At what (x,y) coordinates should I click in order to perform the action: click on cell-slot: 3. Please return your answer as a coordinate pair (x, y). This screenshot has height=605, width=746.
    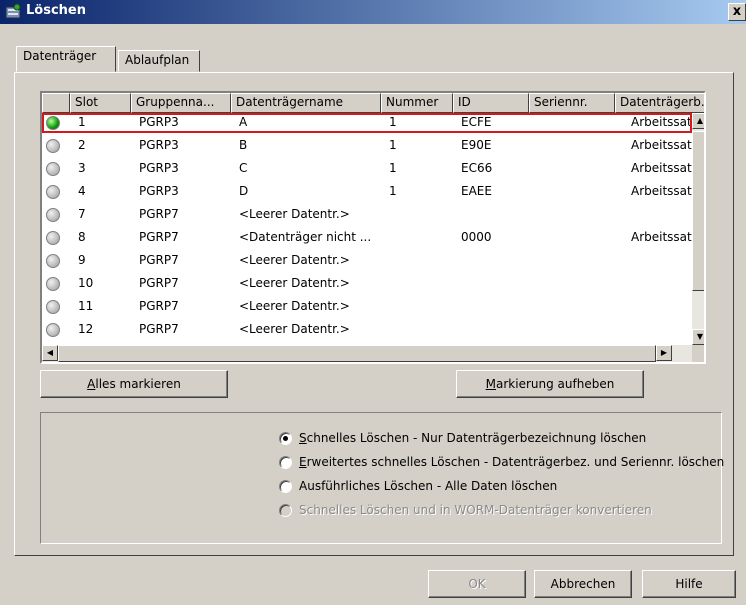
    Looking at the image, I should click on (82, 168).